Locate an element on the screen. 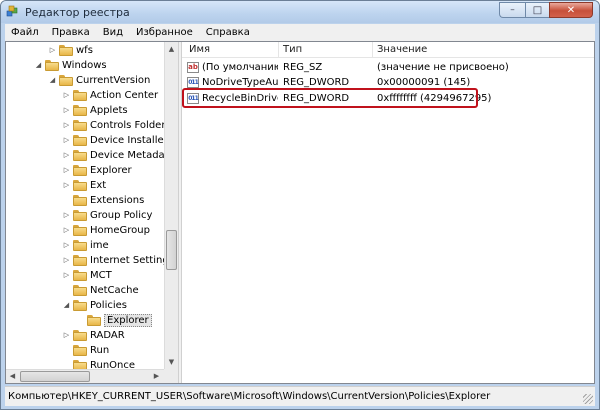  tree-node: ▷ Ext is located at coordinates (84, 185).